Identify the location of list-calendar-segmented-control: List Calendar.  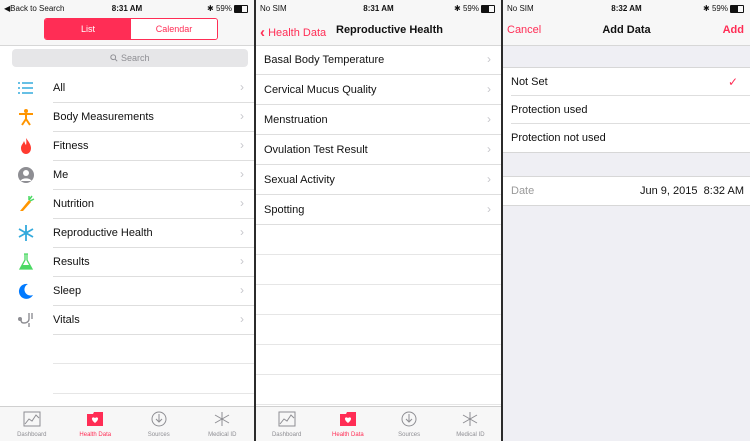
(131, 29).